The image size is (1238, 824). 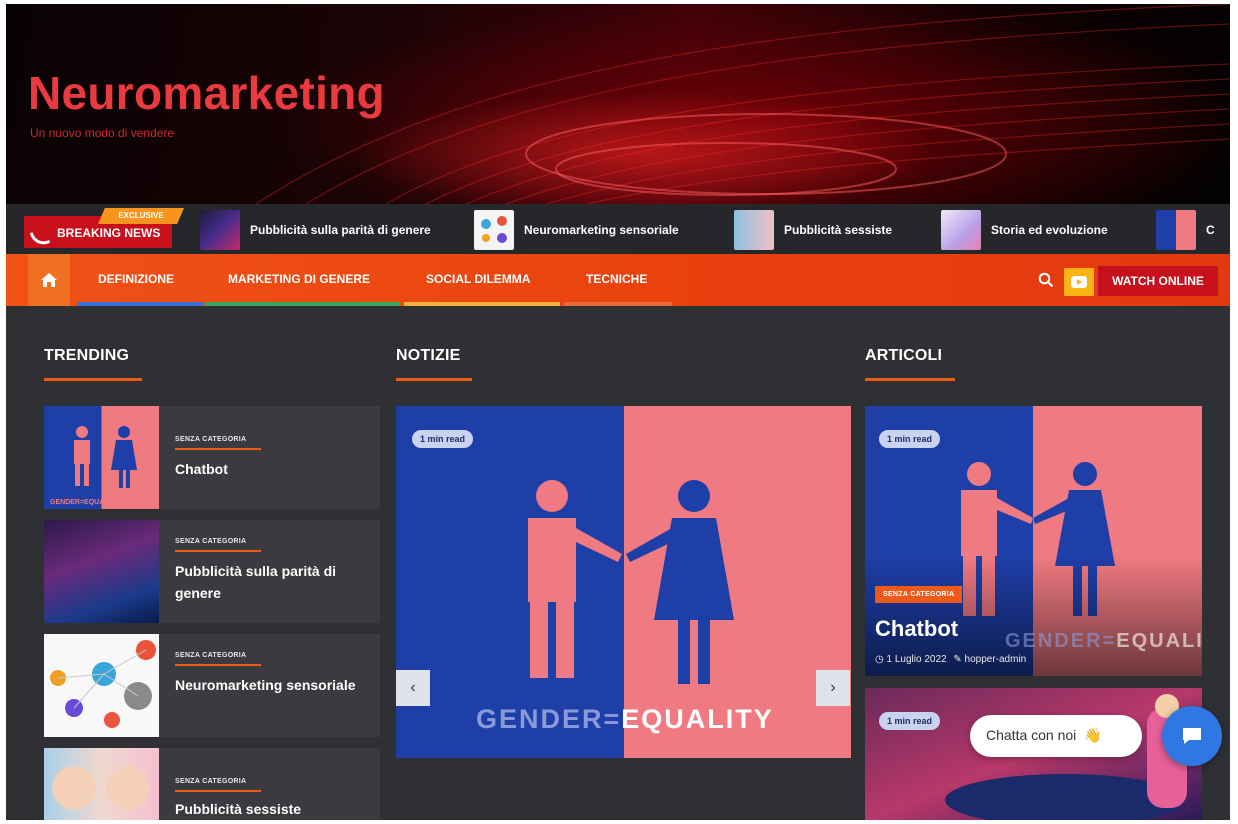 What do you see at coordinates (206, 93) in the screenshot?
I see `site-title: Neuromarketing` at bounding box center [206, 93].